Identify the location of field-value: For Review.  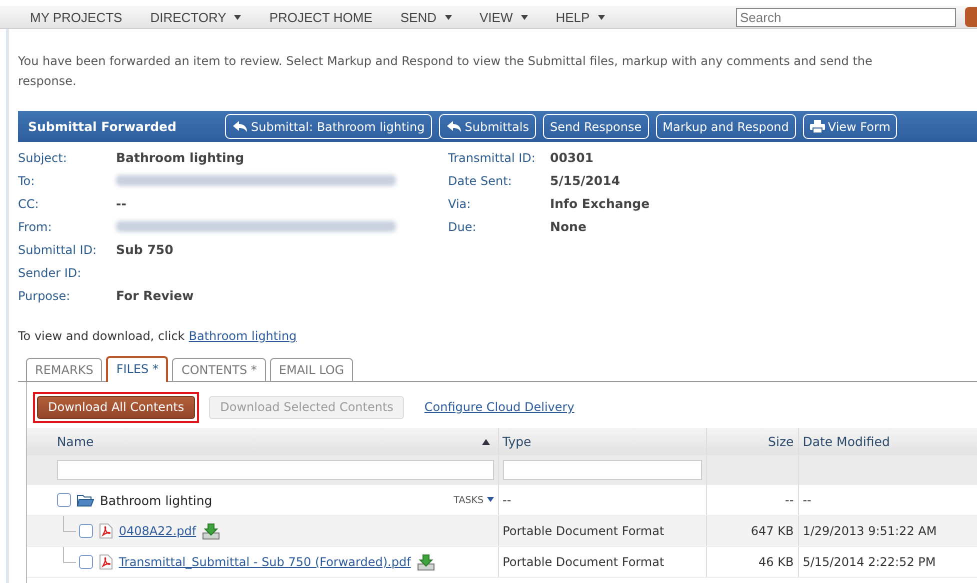
(155, 295).